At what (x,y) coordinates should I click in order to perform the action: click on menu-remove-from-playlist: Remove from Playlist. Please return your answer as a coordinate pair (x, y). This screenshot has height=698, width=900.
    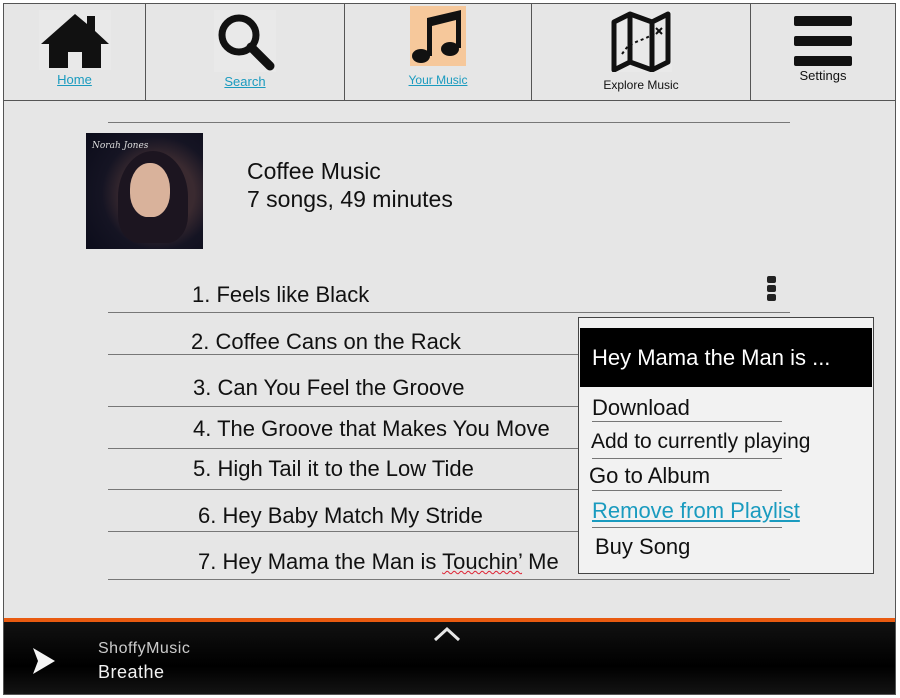
    Looking at the image, I should click on (696, 511).